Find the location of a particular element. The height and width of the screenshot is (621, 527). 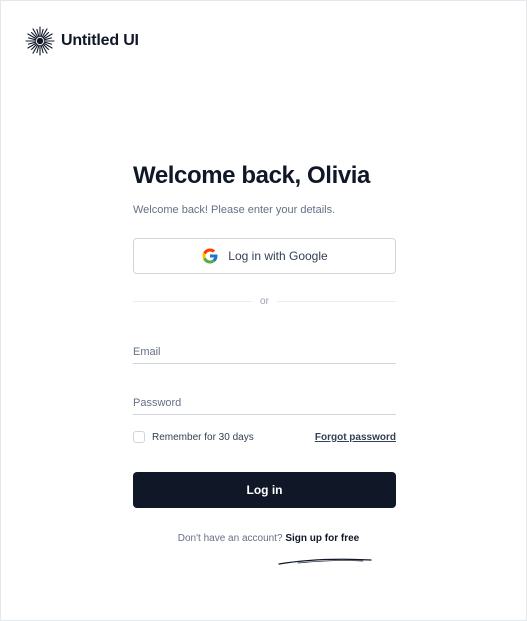

divider-text: or is located at coordinates (264, 301).